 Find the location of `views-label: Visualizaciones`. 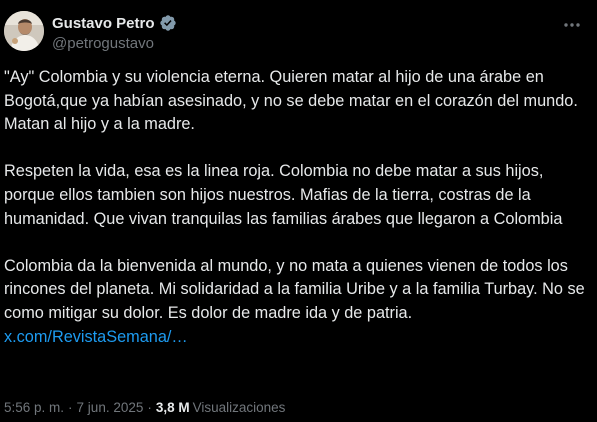

views-label: Visualizaciones is located at coordinates (239, 407).